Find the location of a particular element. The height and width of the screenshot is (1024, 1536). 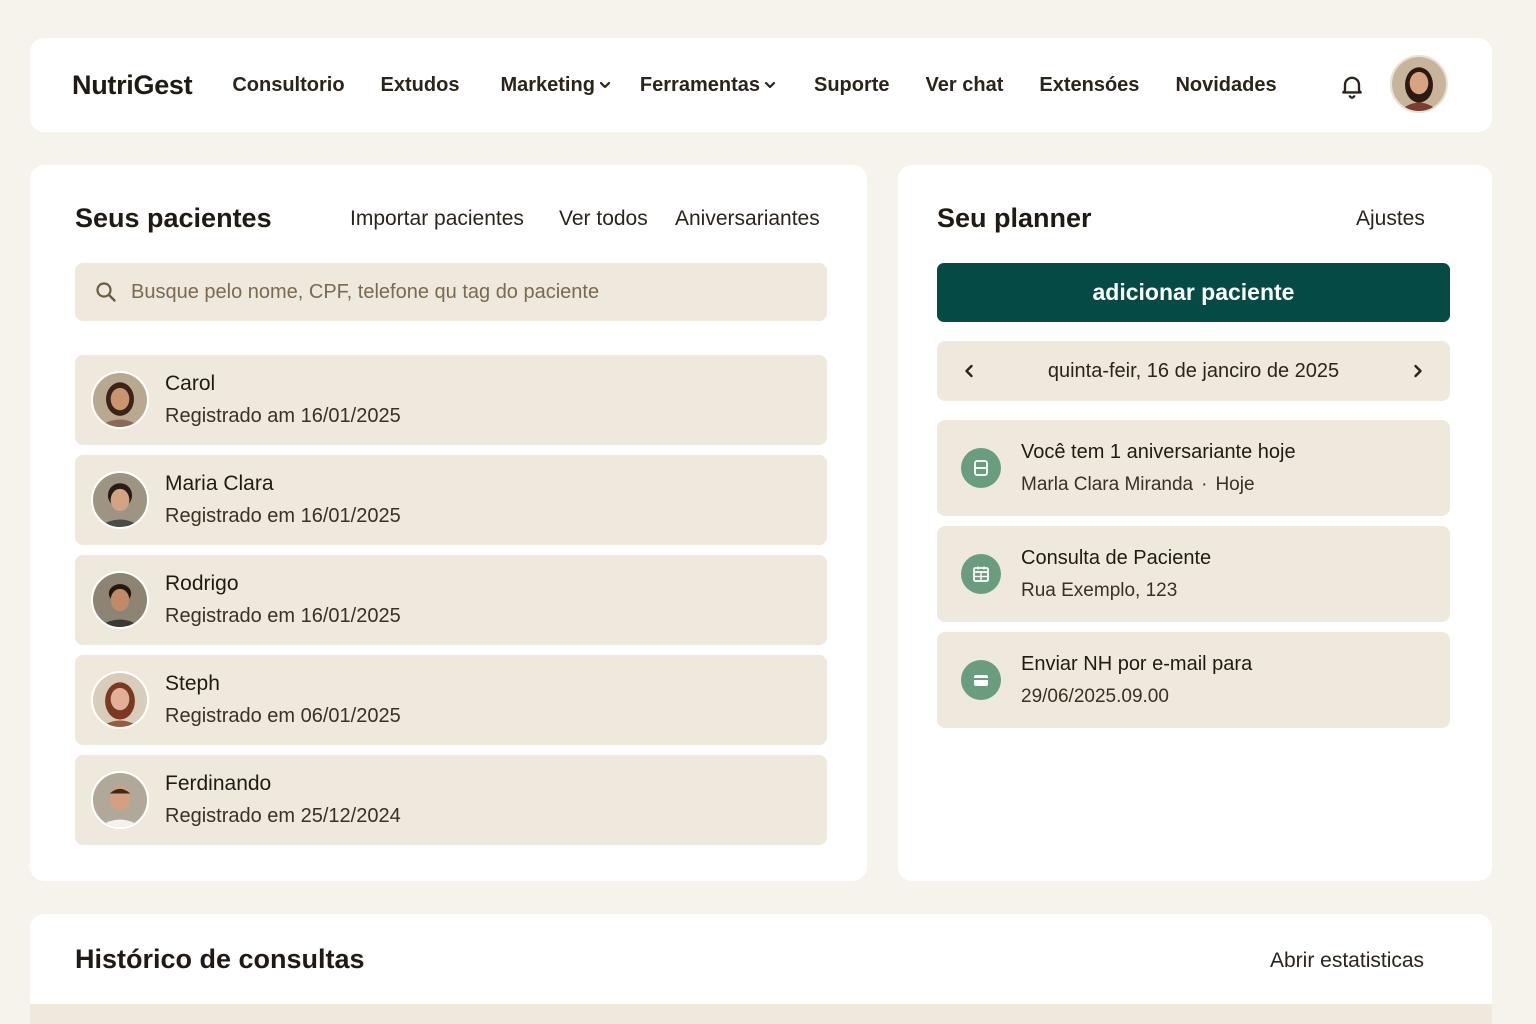

current-date: quinta-feir, 16 de janciro de 2025 is located at coordinates (1193, 370).